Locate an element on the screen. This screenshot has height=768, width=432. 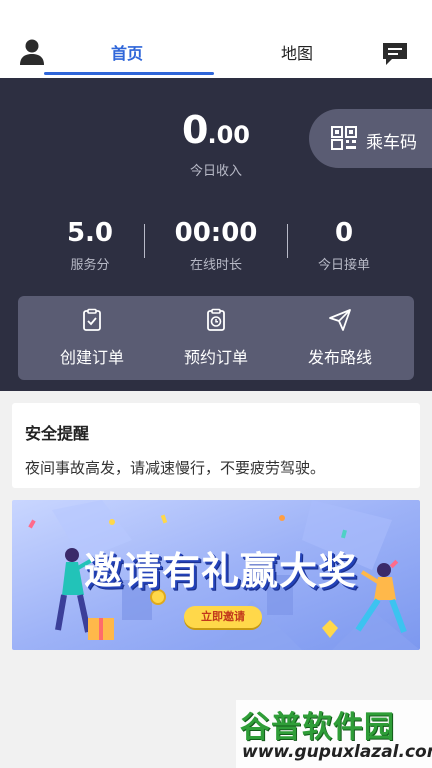
top-nav-bar: 首页 地图 is located at coordinates (216, 39).